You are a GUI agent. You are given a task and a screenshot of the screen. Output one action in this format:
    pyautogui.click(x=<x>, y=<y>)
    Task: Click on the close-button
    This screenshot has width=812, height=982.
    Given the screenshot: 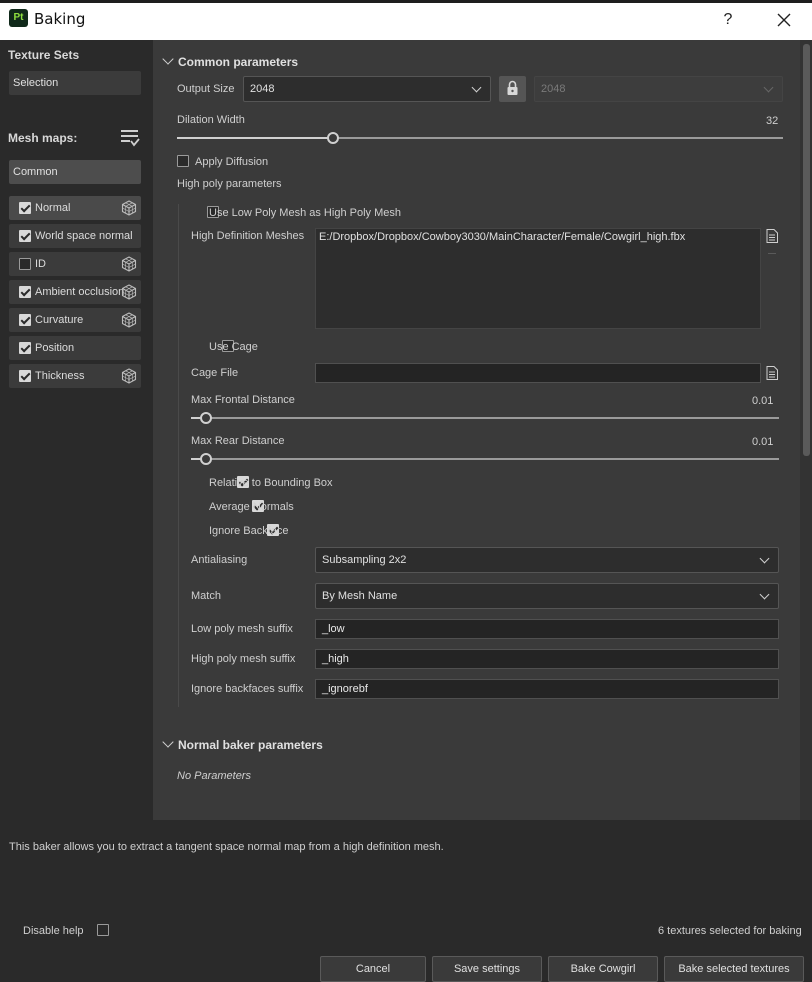 What is the action you would take?
    pyautogui.click(x=784, y=20)
    